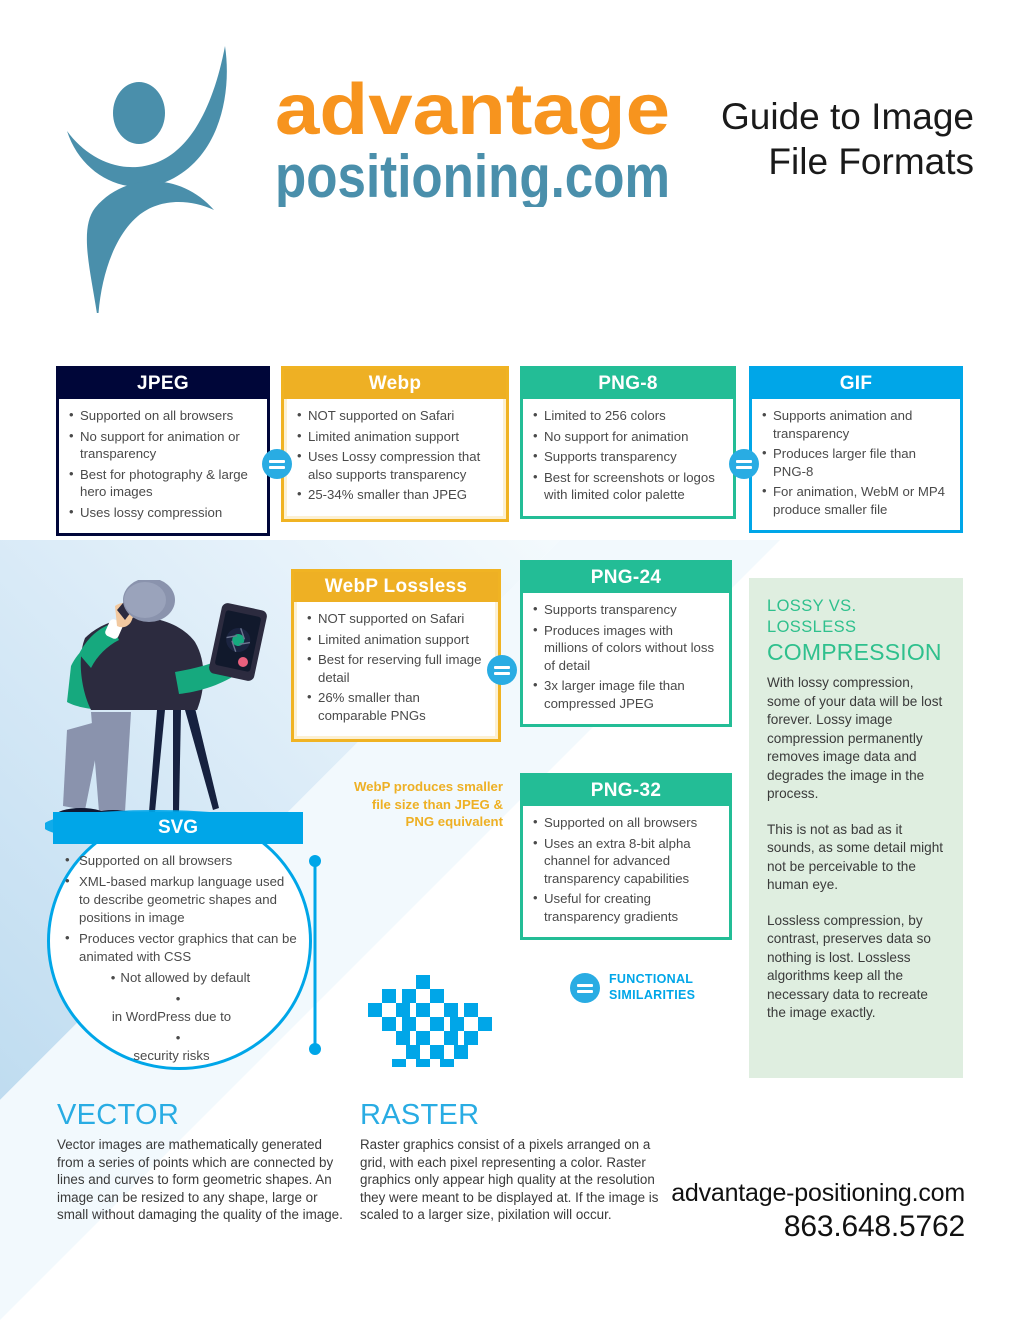 The height and width of the screenshot is (1320, 1020). I want to click on photographer-illustration, so click(156, 710).